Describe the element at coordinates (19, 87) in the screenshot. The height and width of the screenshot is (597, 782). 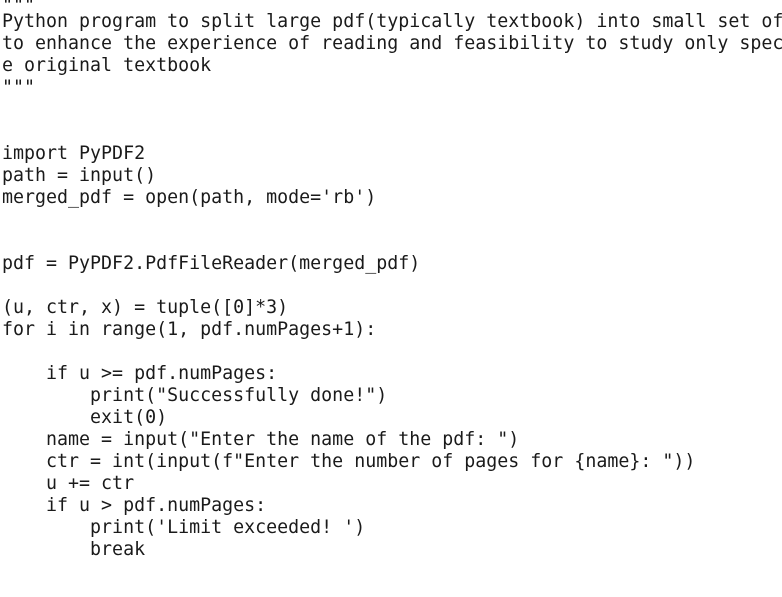
I see `code-line-docstring-close: """` at that location.